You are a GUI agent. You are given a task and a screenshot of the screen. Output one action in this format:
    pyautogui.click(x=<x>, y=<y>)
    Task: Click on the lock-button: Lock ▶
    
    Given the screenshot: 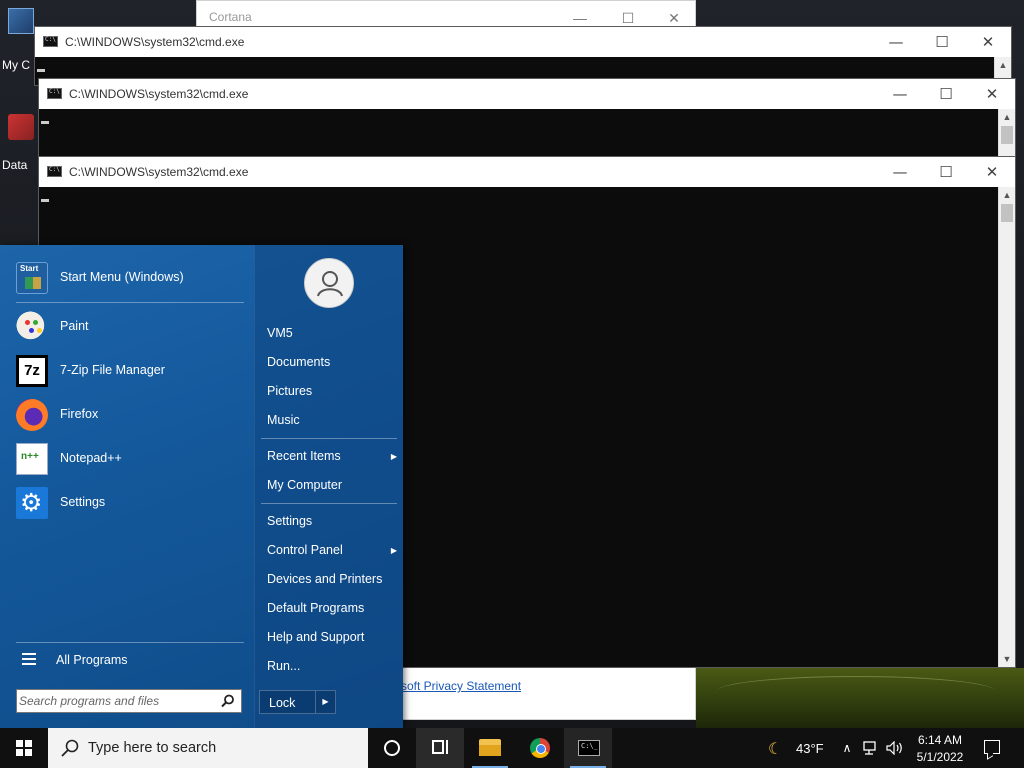 What is the action you would take?
    pyautogui.click(x=297, y=702)
    